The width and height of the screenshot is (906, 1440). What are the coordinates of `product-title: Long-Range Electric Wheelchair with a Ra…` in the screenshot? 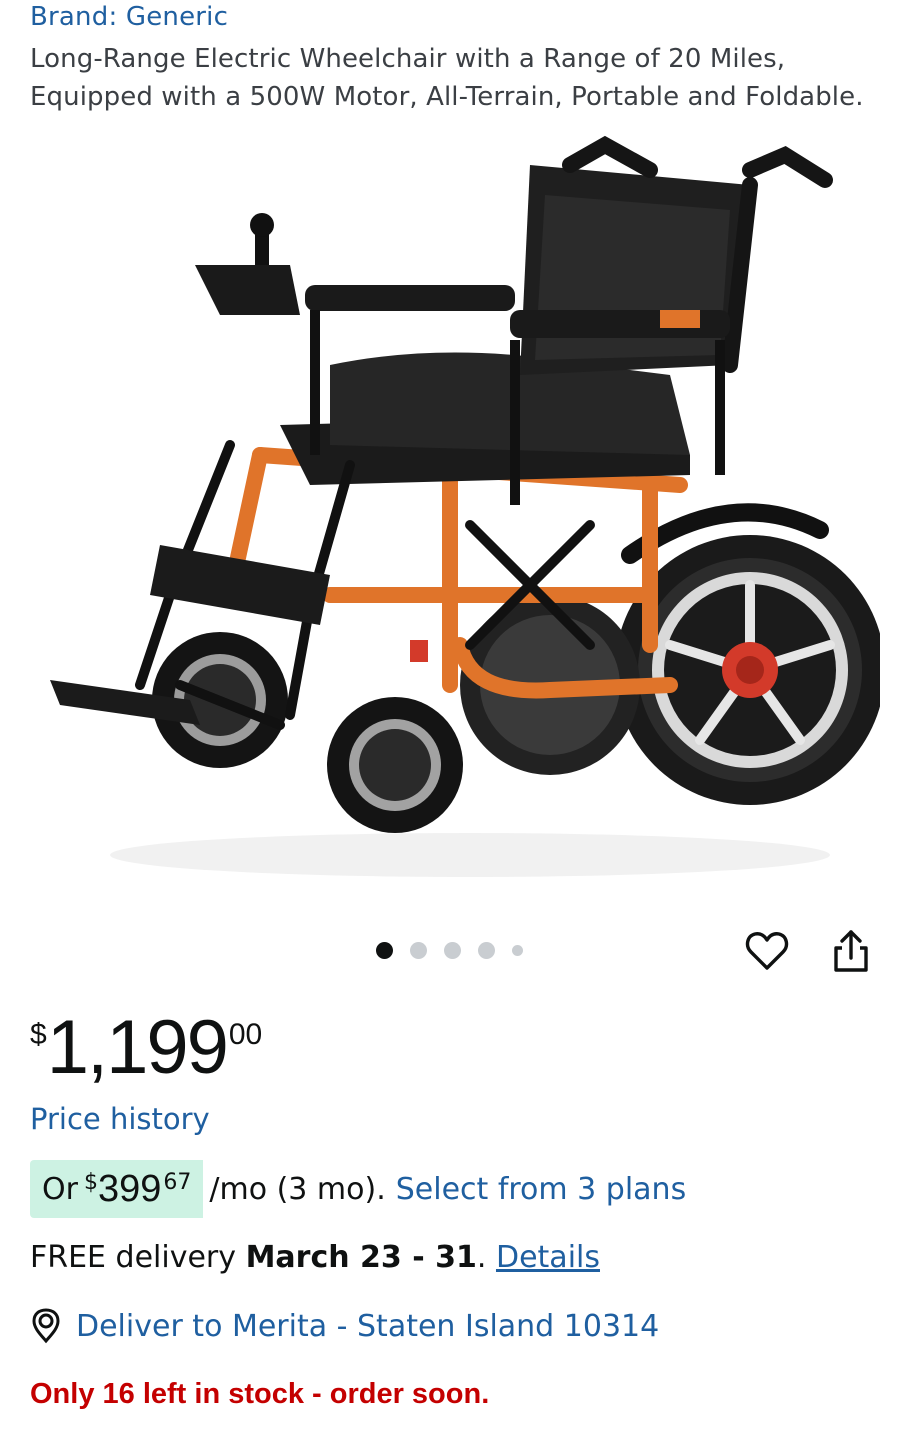 It's located at (460, 78).